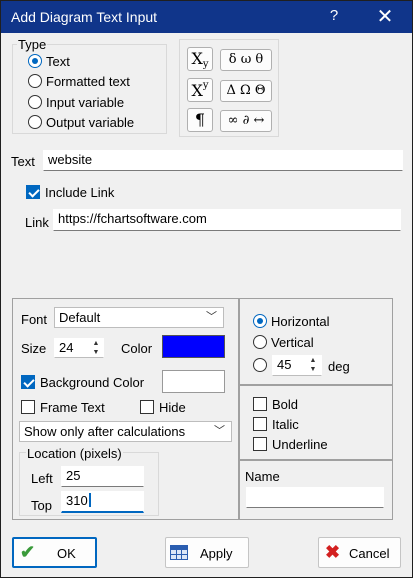  Describe the element at coordinates (260, 444) in the screenshot. I see `underline-check` at that location.